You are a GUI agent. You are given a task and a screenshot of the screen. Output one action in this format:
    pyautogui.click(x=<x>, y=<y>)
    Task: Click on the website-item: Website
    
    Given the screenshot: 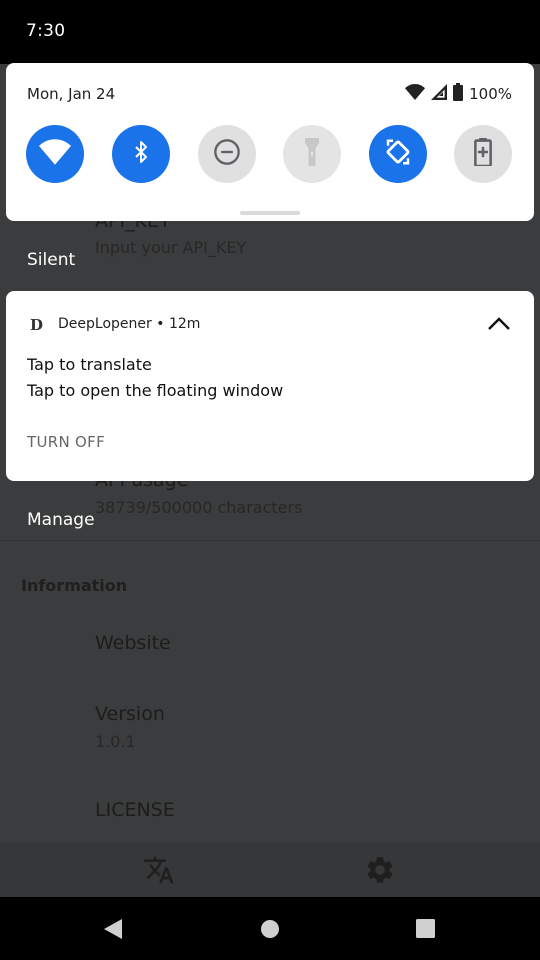 What is the action you would take?
    pyautogui.click(x=133, y=643)
    